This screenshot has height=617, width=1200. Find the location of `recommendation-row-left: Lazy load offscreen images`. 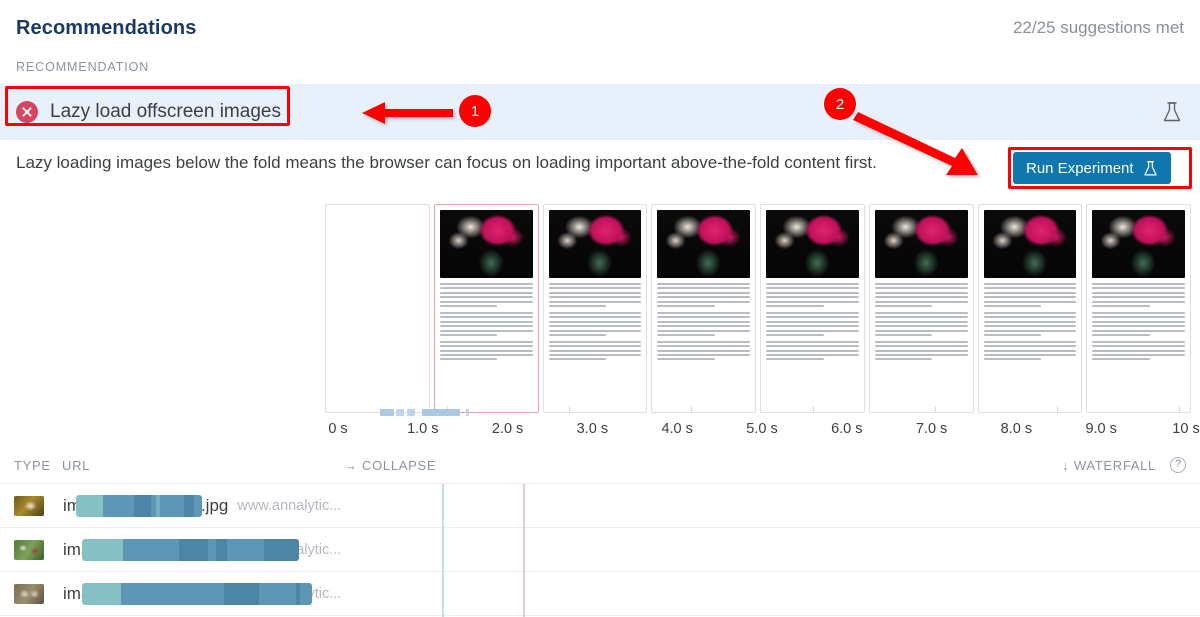

recommendation-row-left: Lazy load offscreen images is located at coordinates (148, 112).